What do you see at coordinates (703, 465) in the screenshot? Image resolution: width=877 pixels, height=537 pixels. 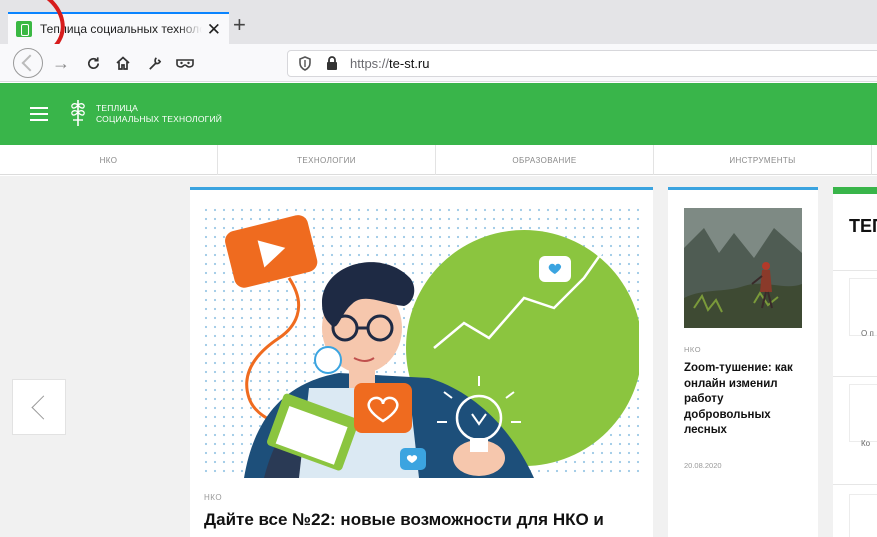 I see `article-date: 20.08.2020` at bounding box center [703, 465].